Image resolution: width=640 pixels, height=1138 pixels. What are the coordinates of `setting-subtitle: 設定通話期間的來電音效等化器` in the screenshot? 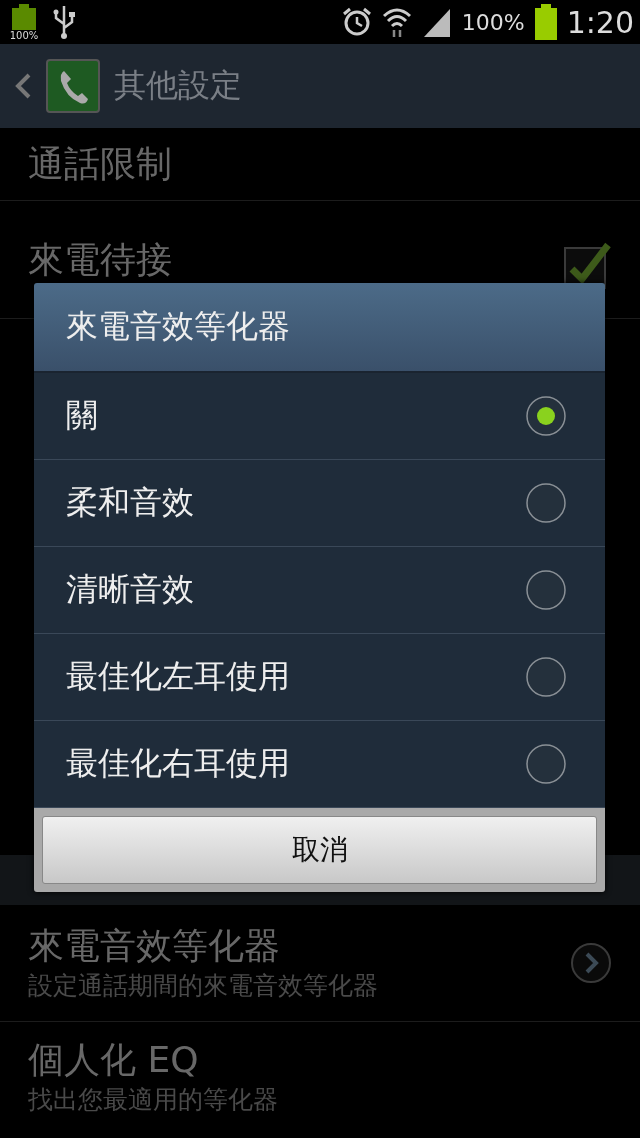 It's located at (203, 986).